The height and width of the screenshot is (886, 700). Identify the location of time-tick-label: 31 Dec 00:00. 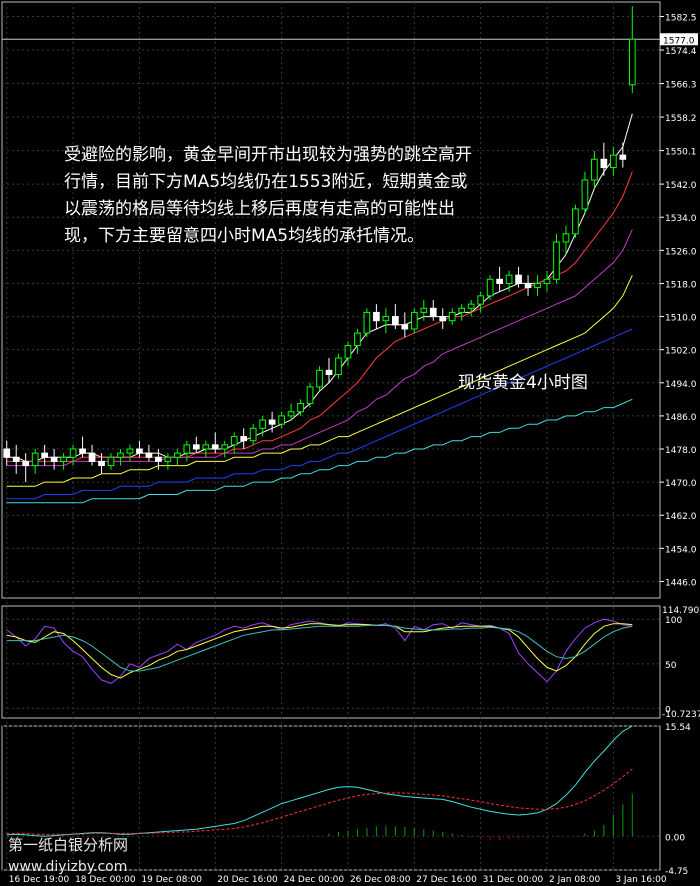
(513, 880).